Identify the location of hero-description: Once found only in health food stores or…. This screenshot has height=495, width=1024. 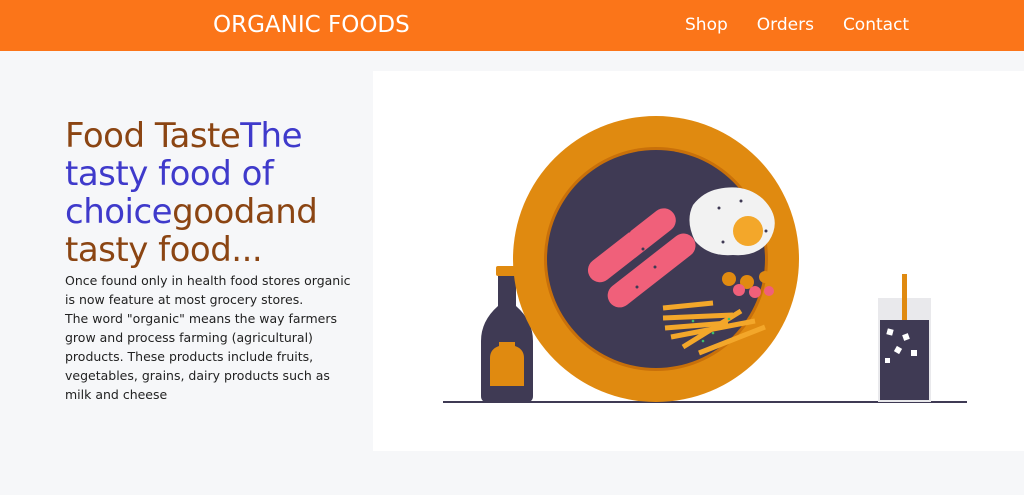
(210, 337).